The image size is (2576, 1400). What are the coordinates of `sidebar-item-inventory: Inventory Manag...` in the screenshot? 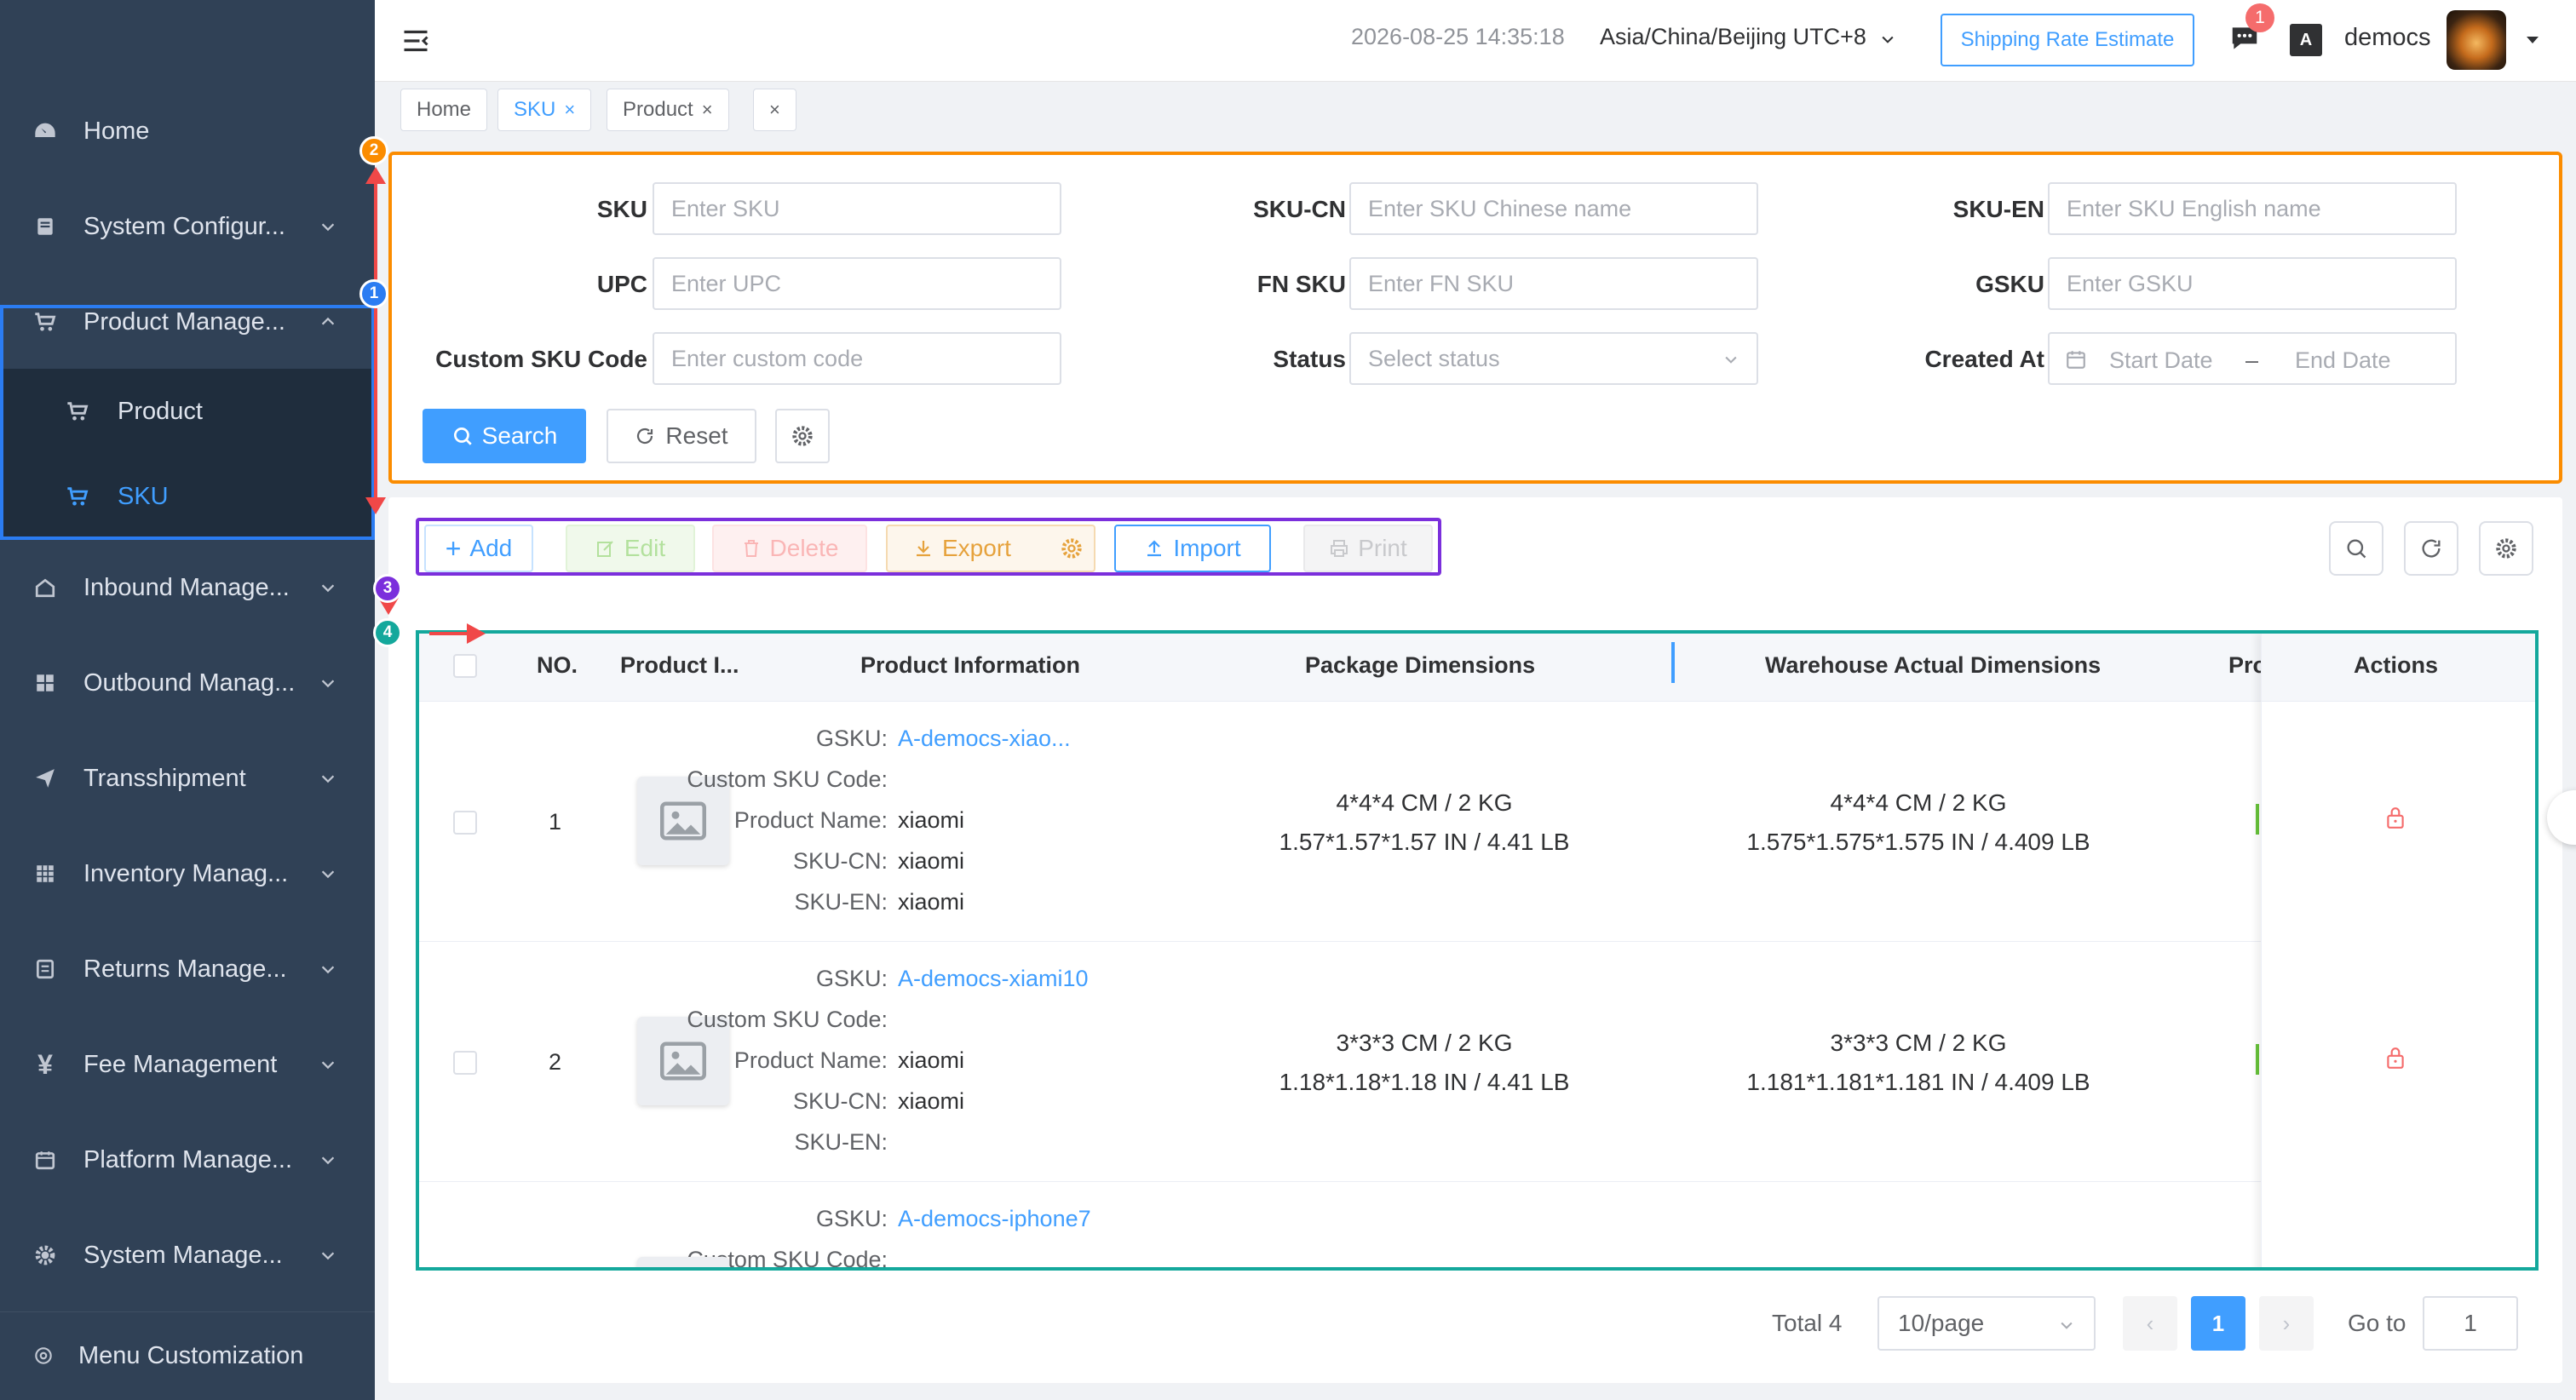 It's located at (188, 873).